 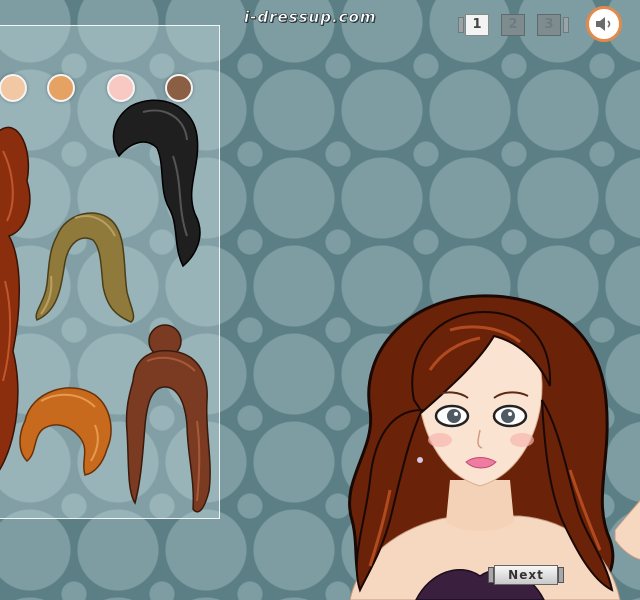 I want to click on step-2-button: 2, so click(x=513, y=25).